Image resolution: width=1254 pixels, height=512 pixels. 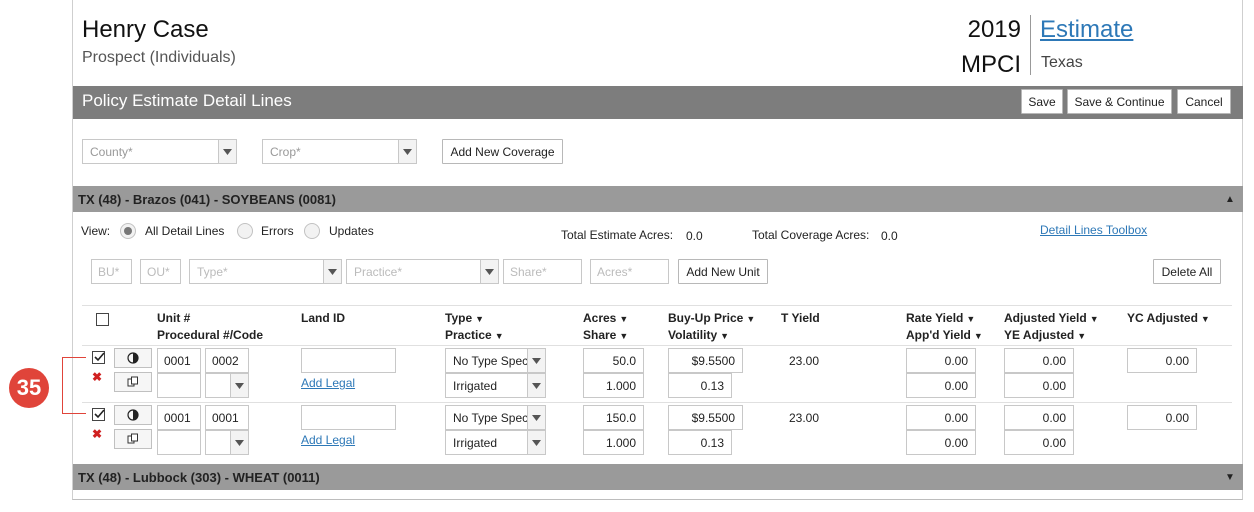 I want to click on unit-number-input-2: 0002, so click(x=227, y=360).